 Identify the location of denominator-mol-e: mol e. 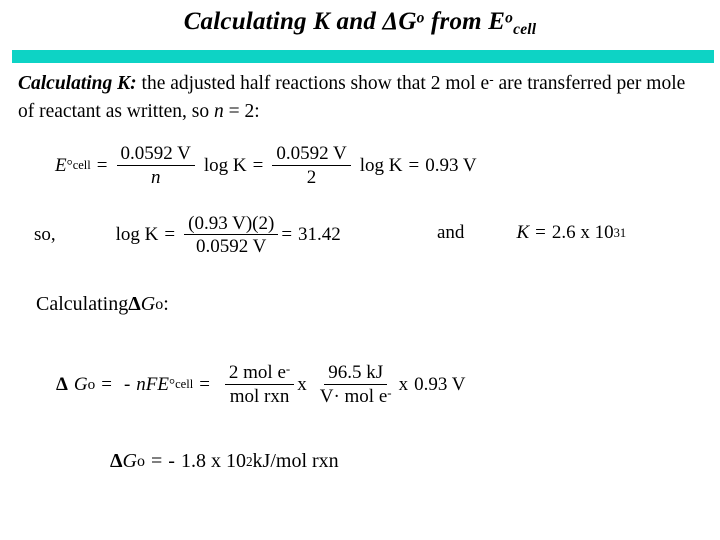
(363, 397).